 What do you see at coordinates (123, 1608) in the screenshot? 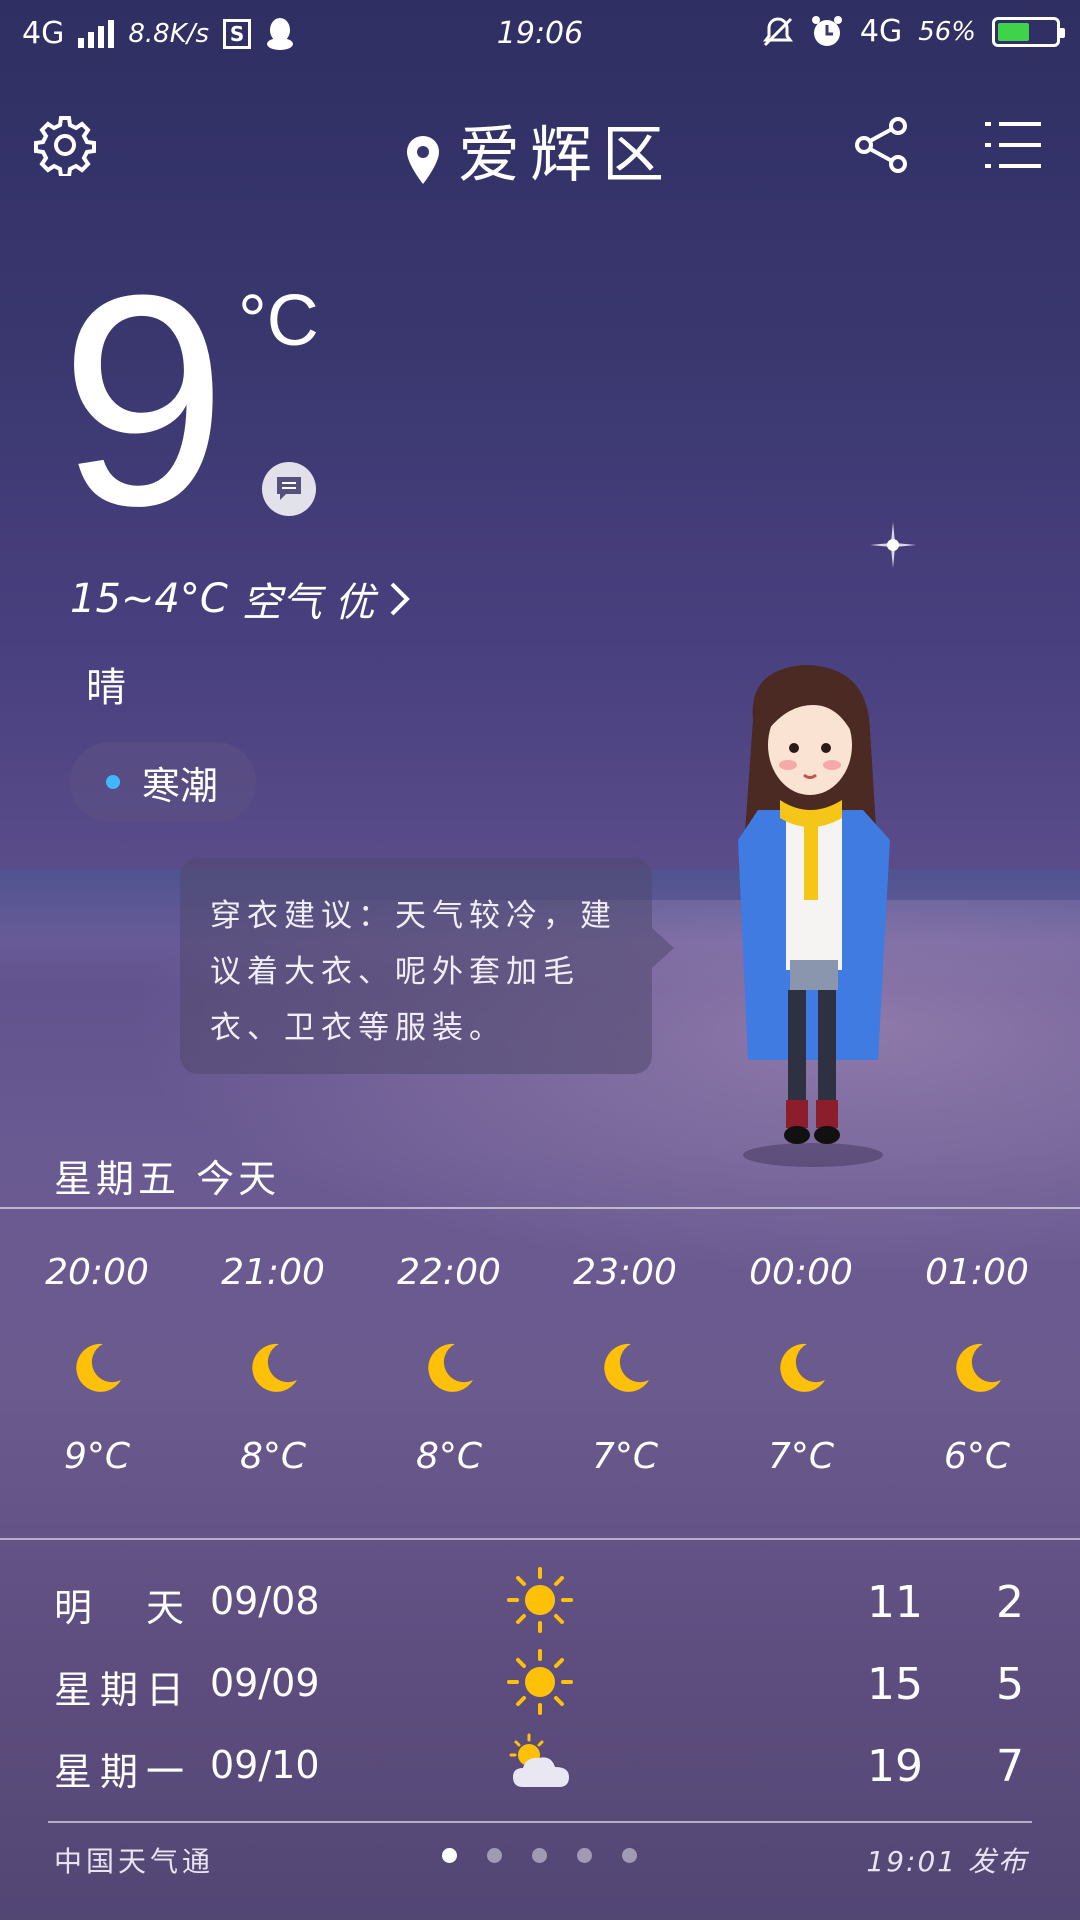
I see `forecast-day: 明 天` at bounding box center [123, 1608].